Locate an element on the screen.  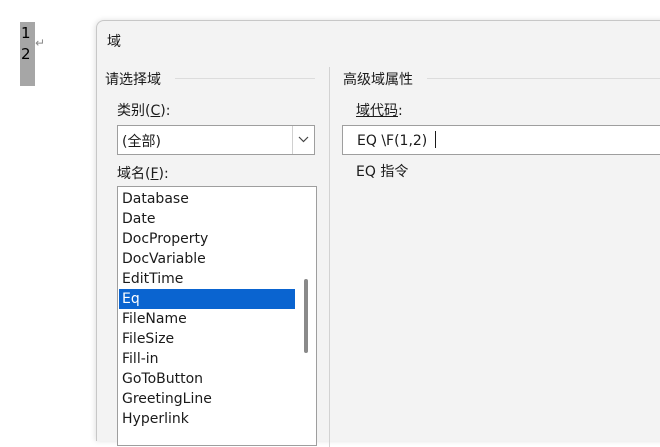
list-item: DocProperty is located at coordinates (207, 239).